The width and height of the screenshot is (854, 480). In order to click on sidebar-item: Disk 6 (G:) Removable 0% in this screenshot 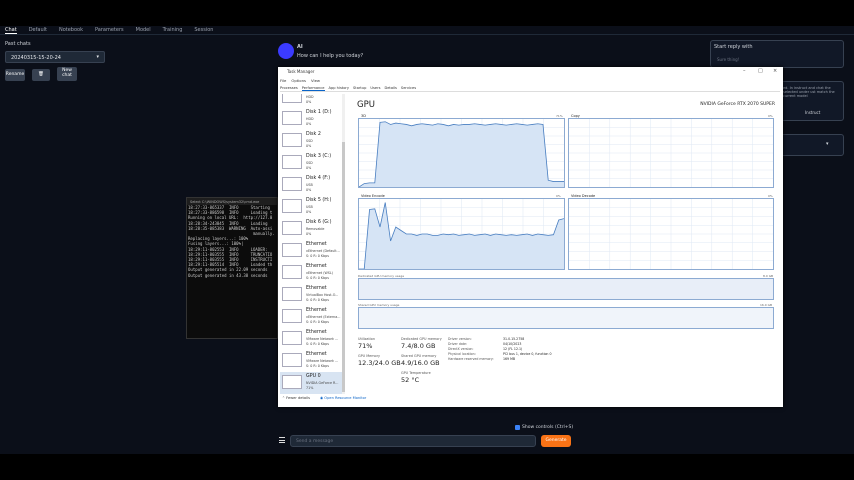, I will do `click(312, 229)`.